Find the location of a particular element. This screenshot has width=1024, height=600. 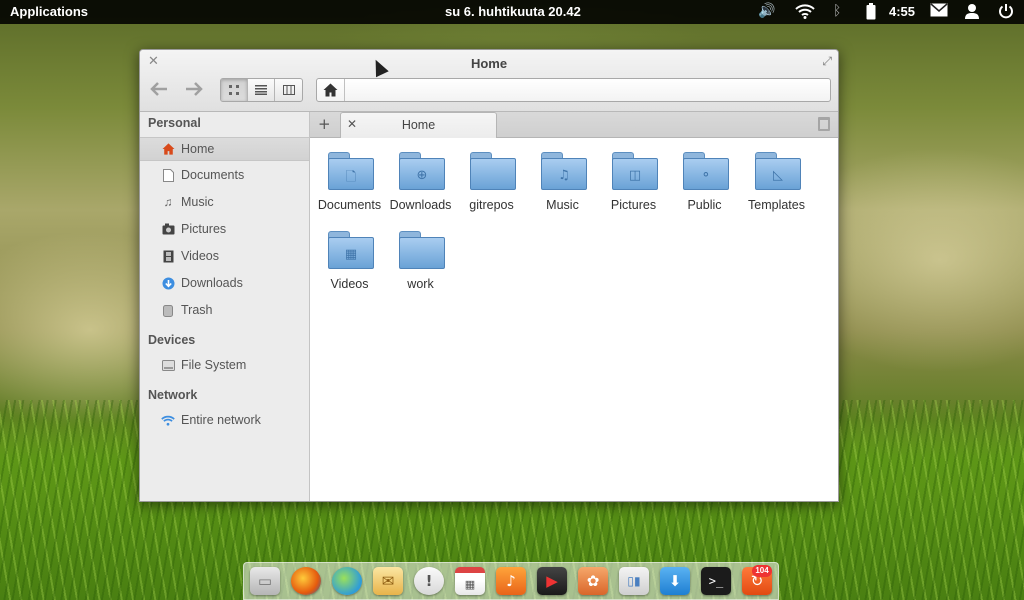

folder-icon: ♫ is located at coordinates (564, 171).